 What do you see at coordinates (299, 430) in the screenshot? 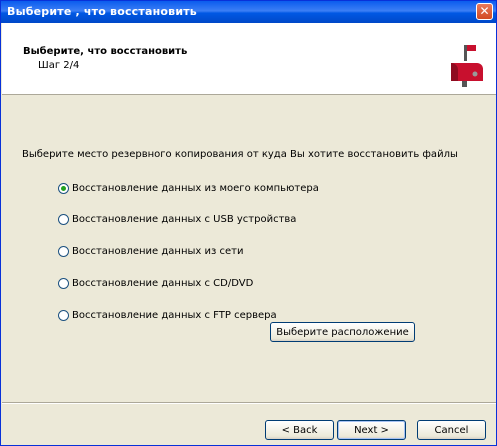
I see `back-button: < Back` at bounding box center [299, 430].